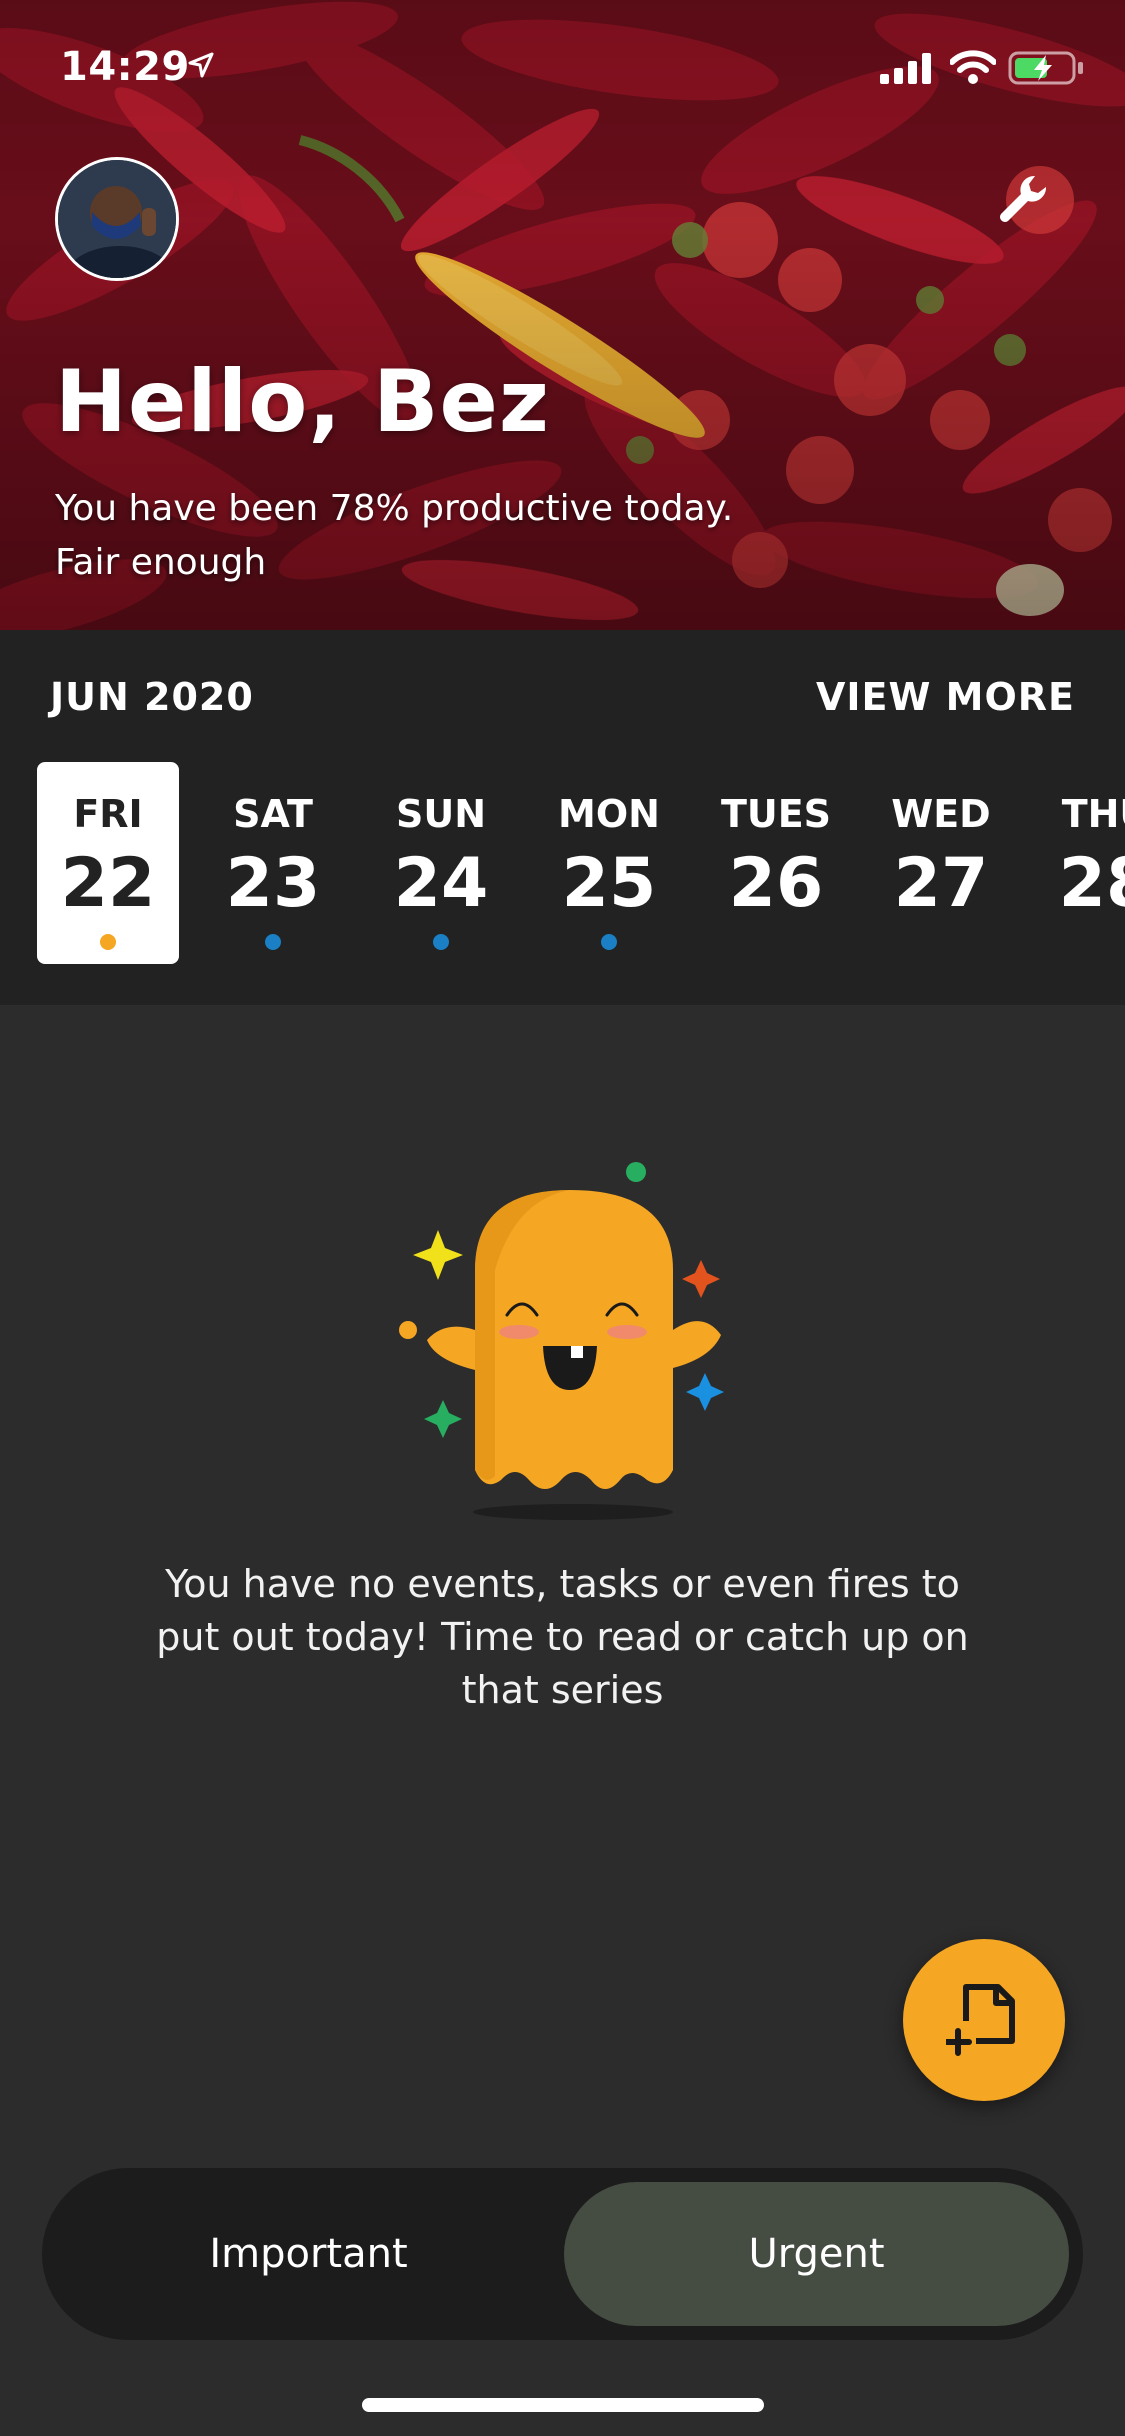 The height and width of the screenshot is (2436, 1125). What do you see at coordinates (941, 814) in the screenshot?
I see `day-name: WED` at bounding box center [941, 814].